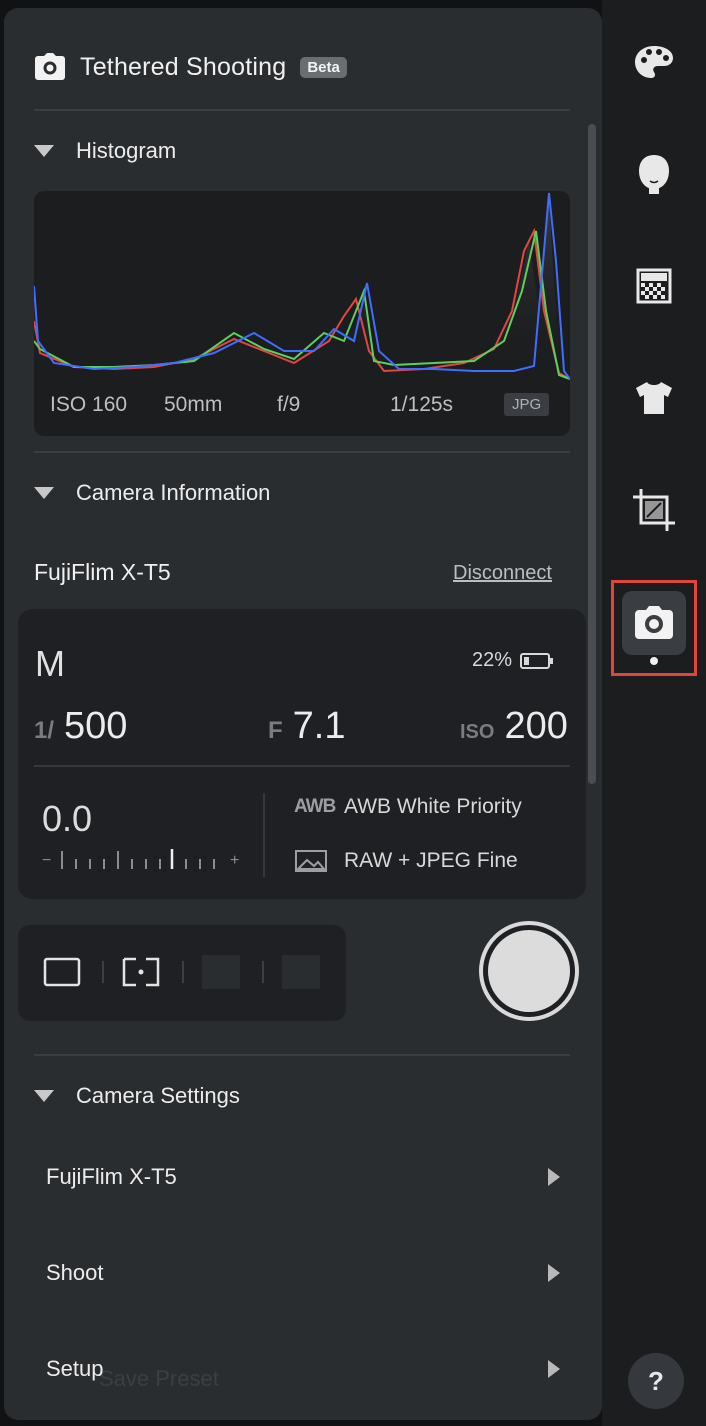  I want to click on focus-point-icon, so click(141, 972).